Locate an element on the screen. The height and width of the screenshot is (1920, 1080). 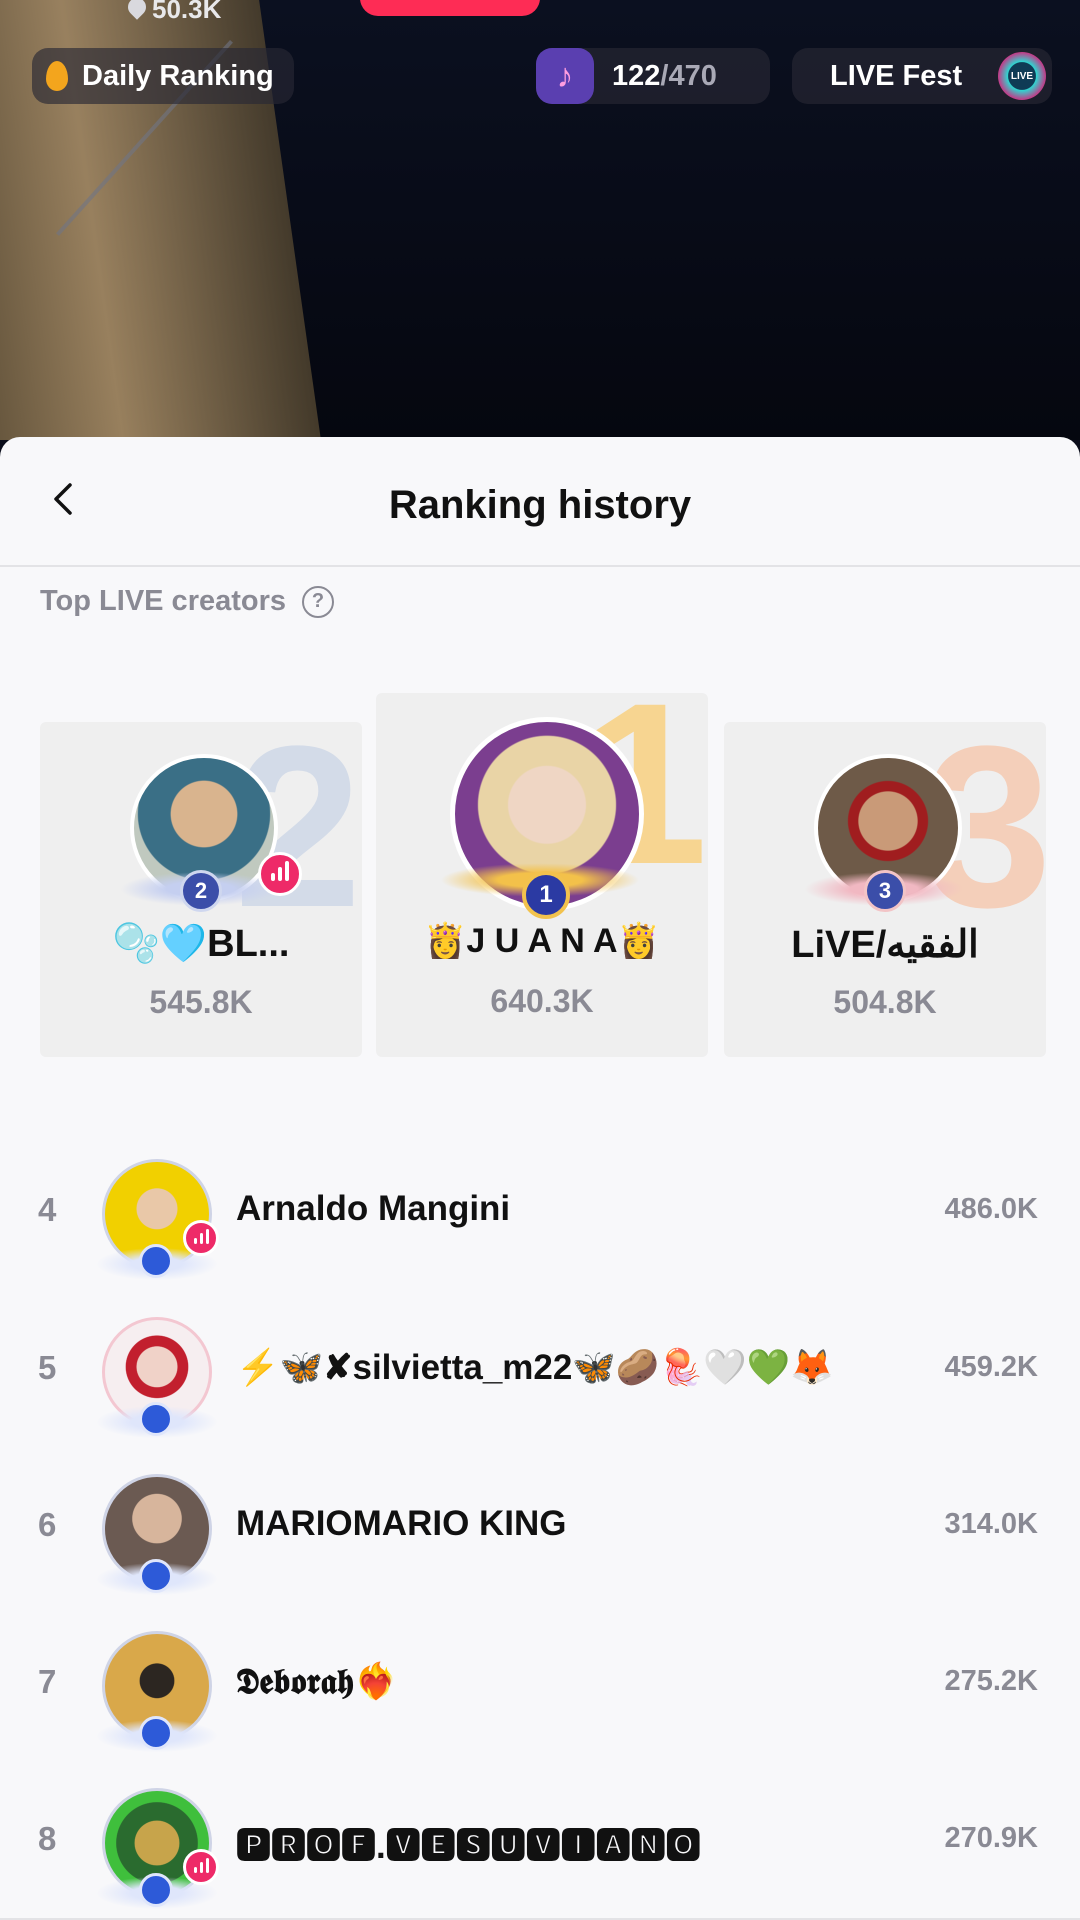
daily-ranking-chip: Daily Ranking is located at coordinates (163, 76).